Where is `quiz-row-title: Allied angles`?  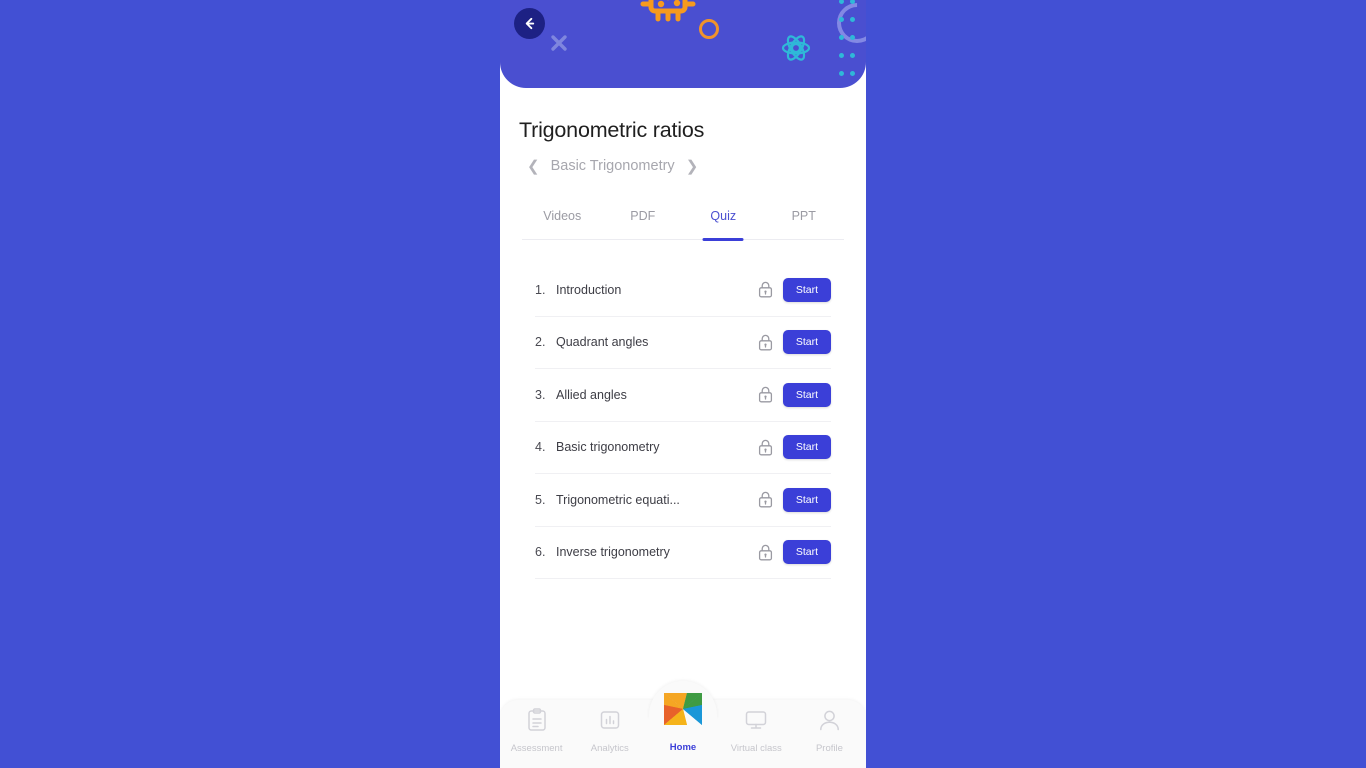 quiz-row-title: Allied angles is located at coordinates (591, 394).